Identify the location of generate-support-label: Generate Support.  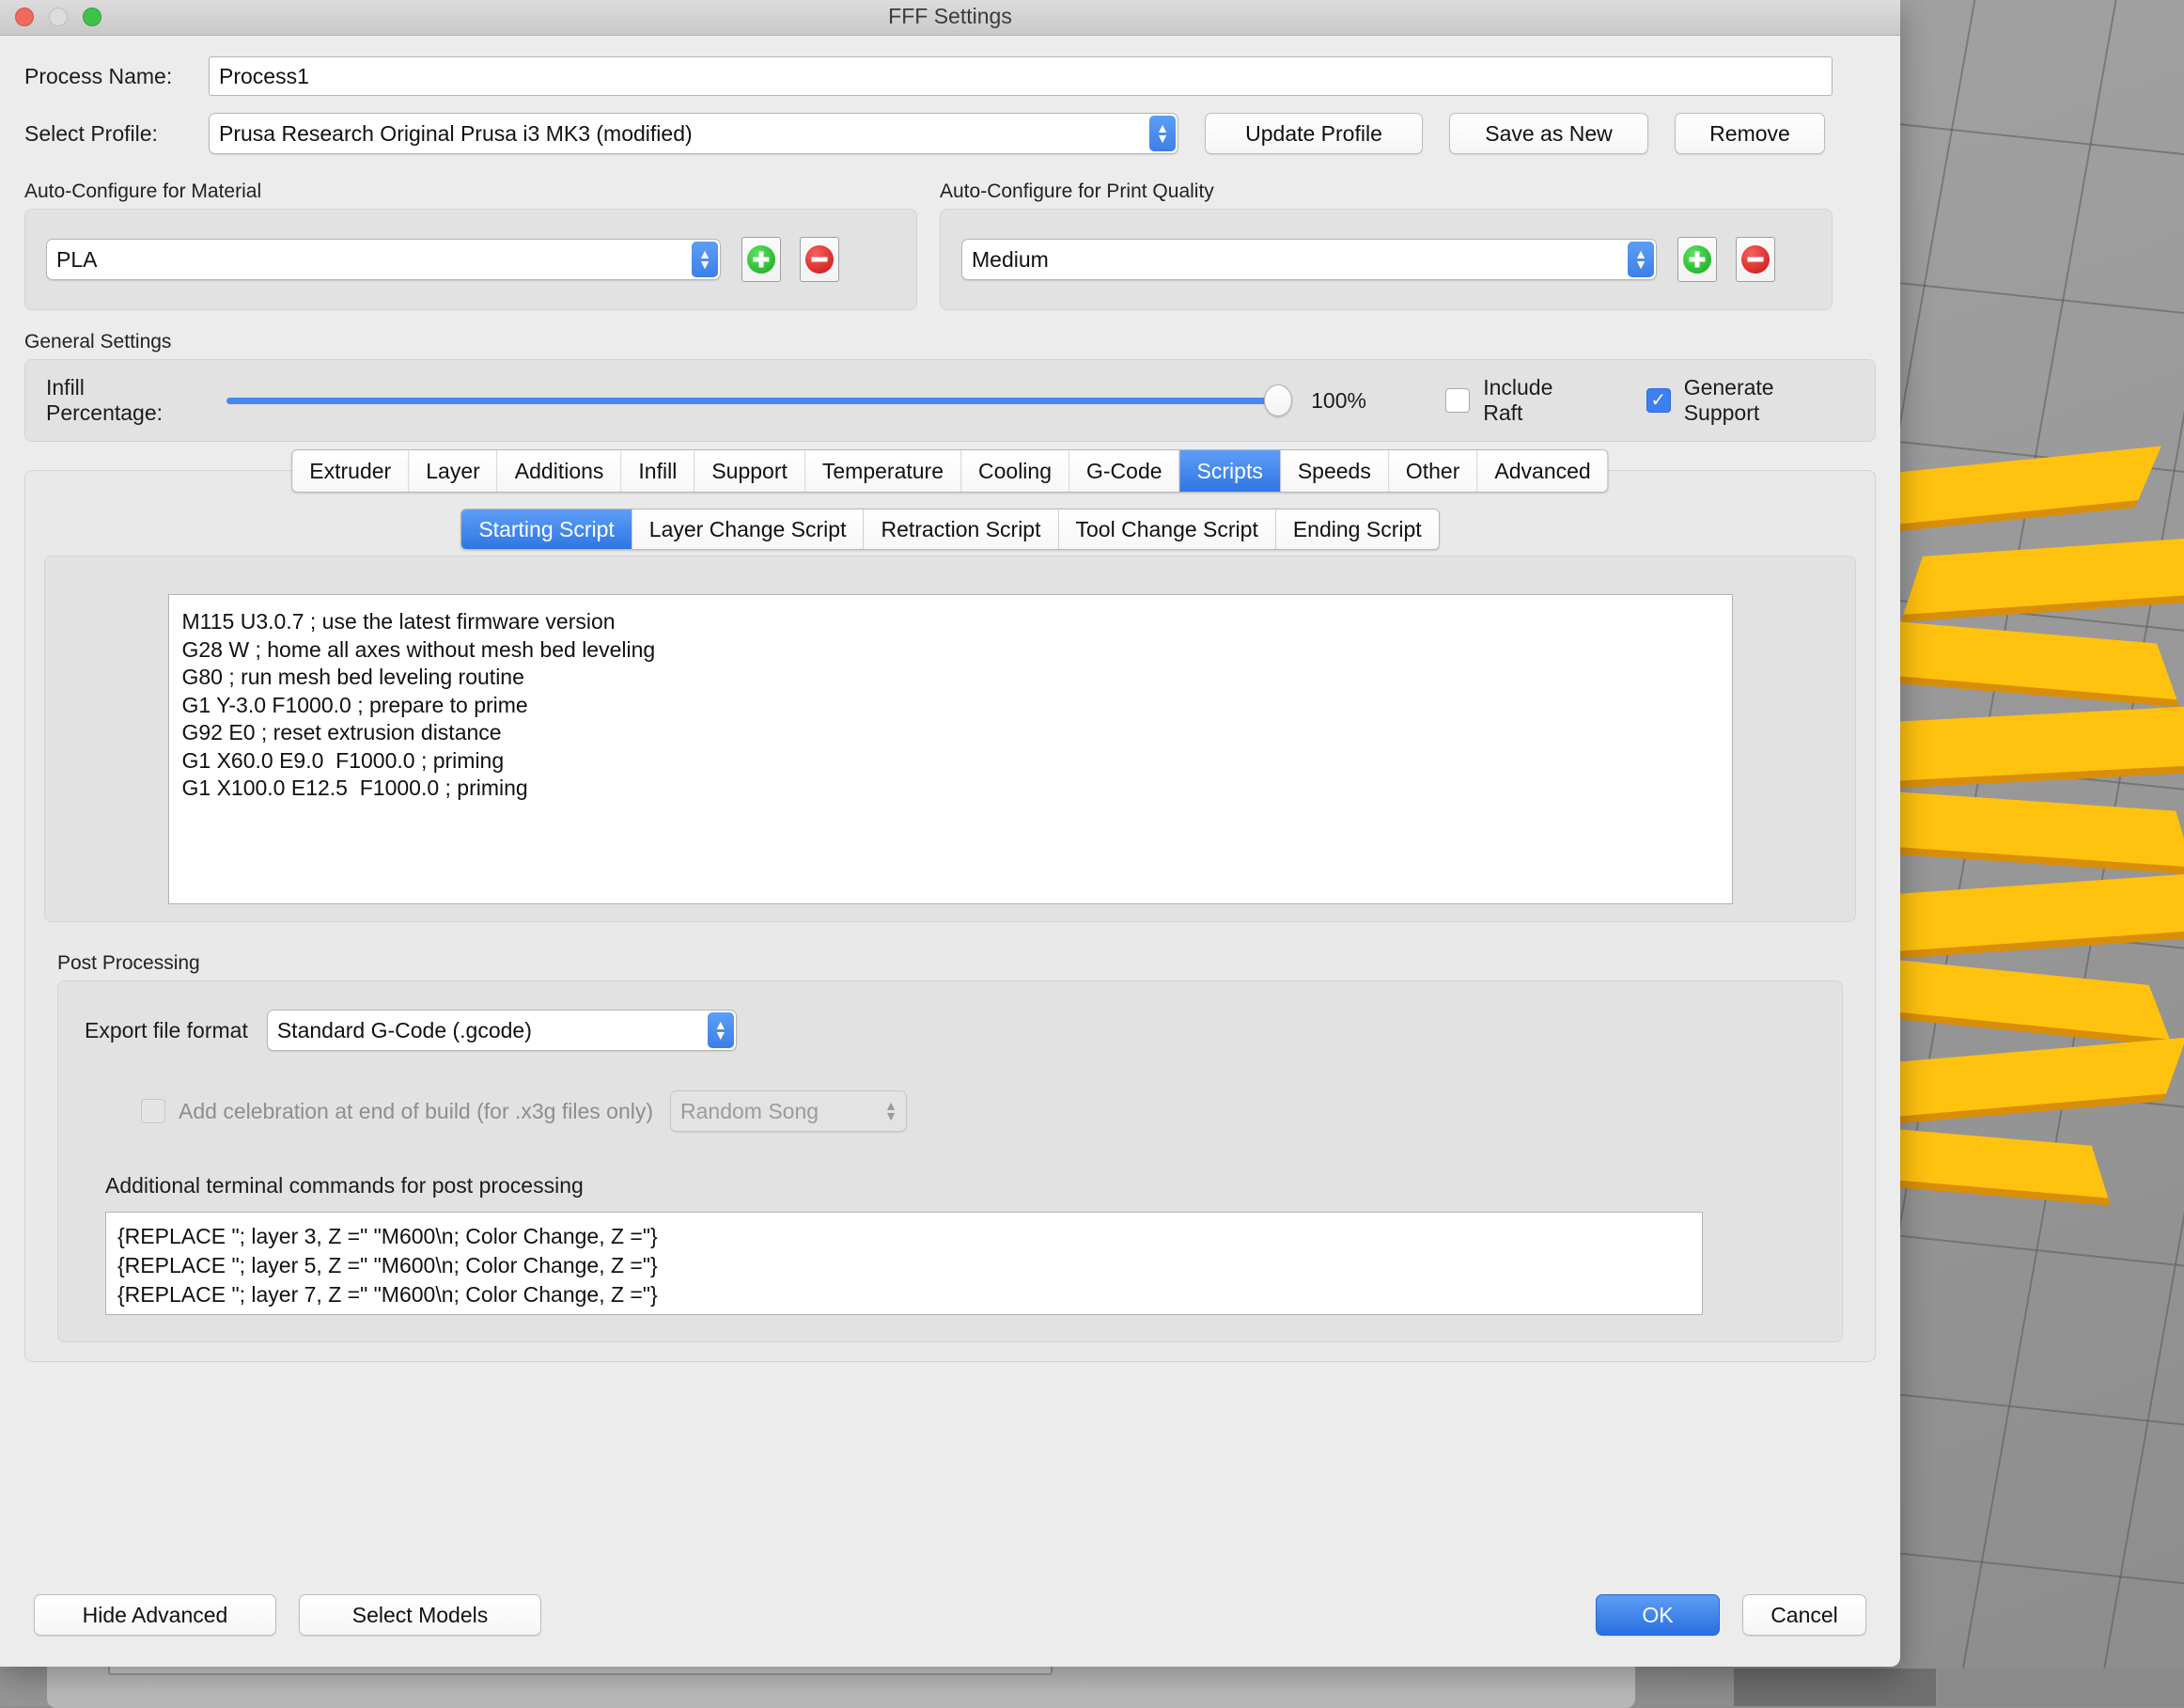
(1769, 400).